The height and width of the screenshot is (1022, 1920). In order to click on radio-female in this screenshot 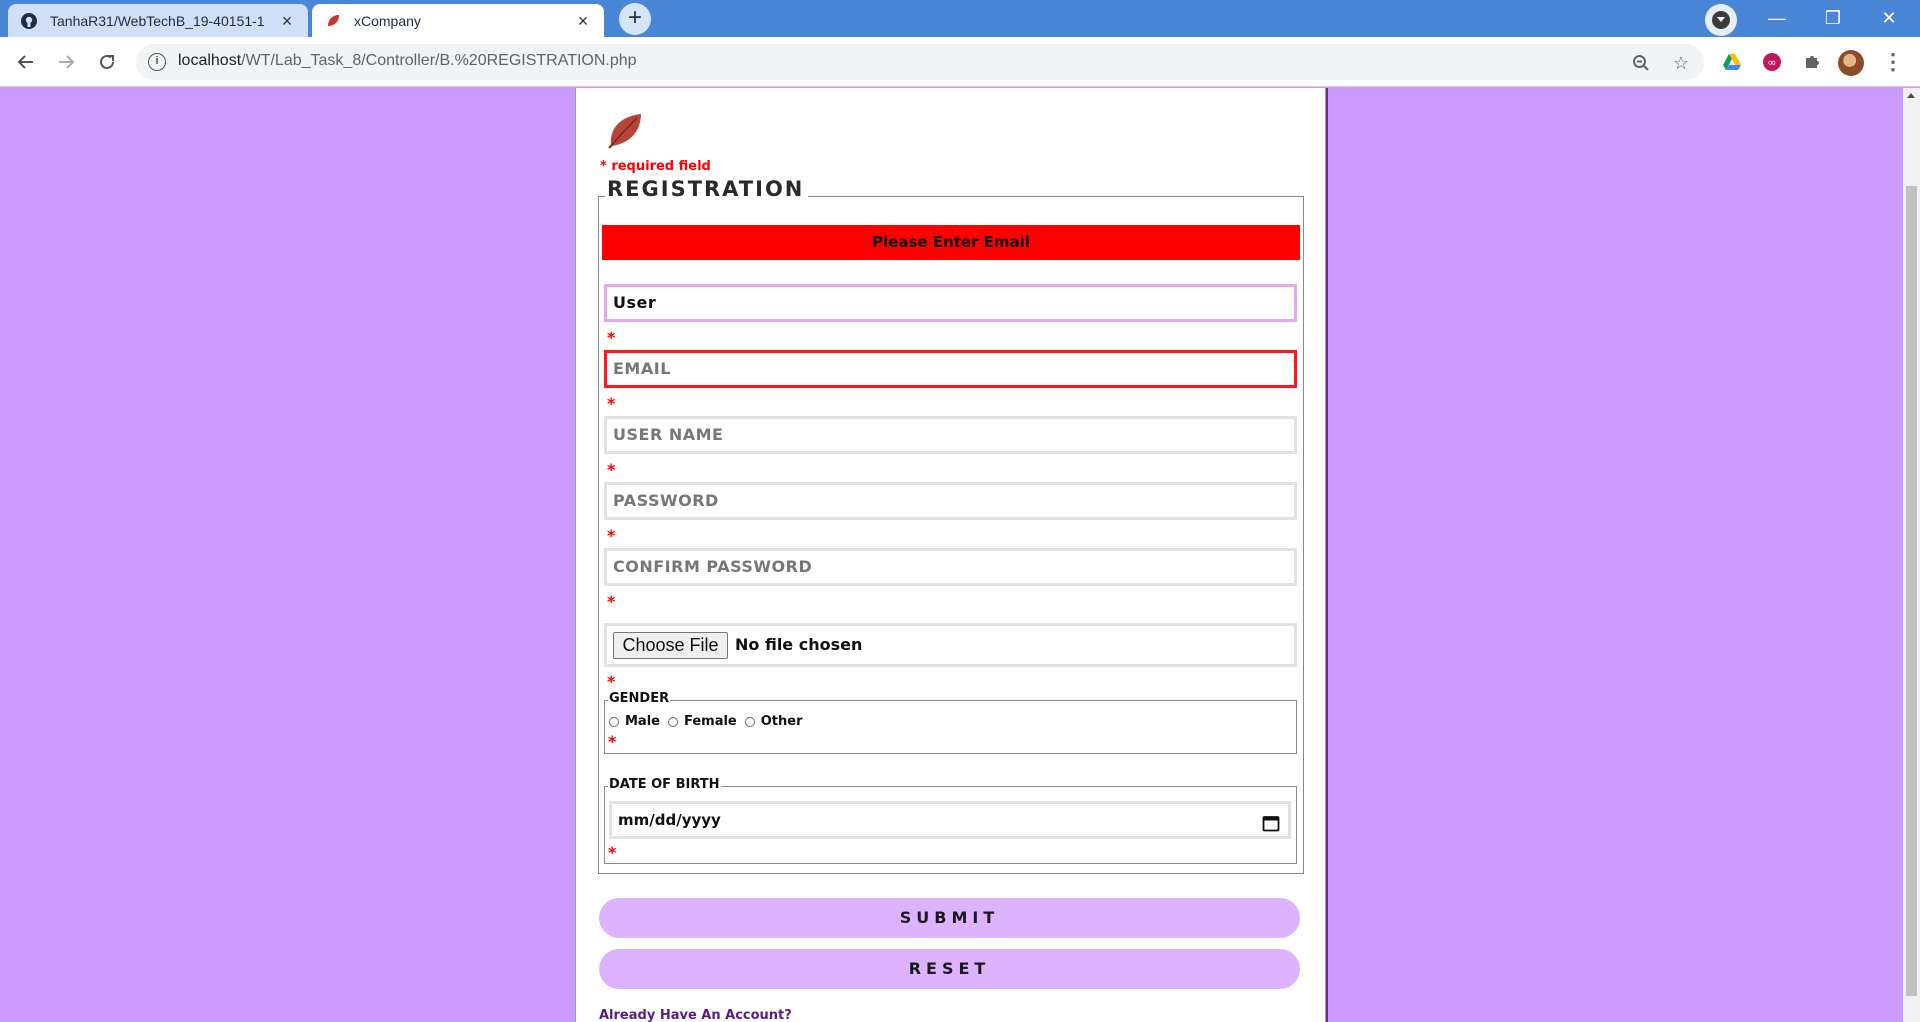, I will do `click(672, 721)`.